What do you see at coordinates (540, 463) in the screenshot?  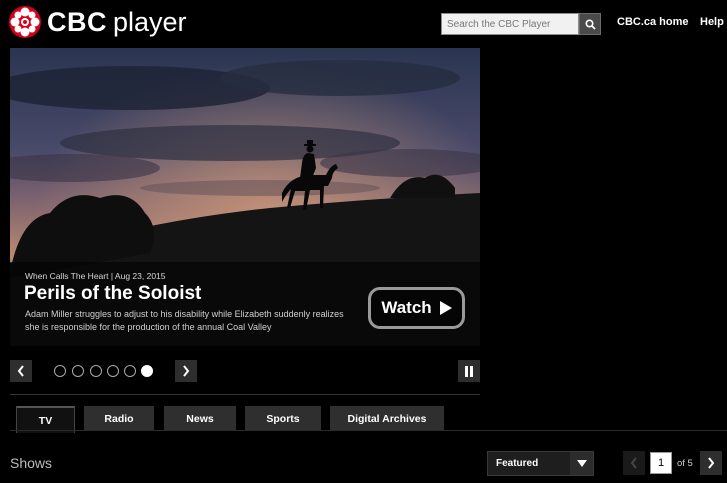 I see `sort-dropdown: Featured` at bounding box center [540, 463].